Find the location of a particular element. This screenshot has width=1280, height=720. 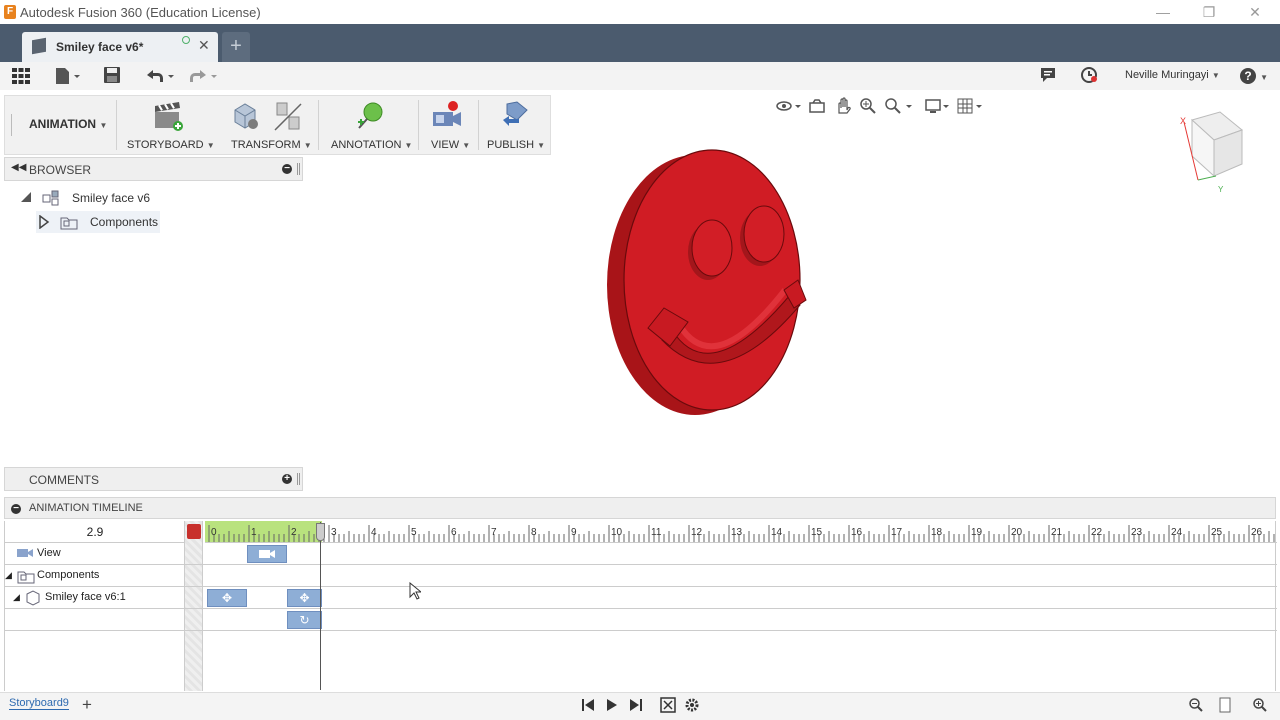

ruler-tick-label: 11 is located at coordinates (656, 532).